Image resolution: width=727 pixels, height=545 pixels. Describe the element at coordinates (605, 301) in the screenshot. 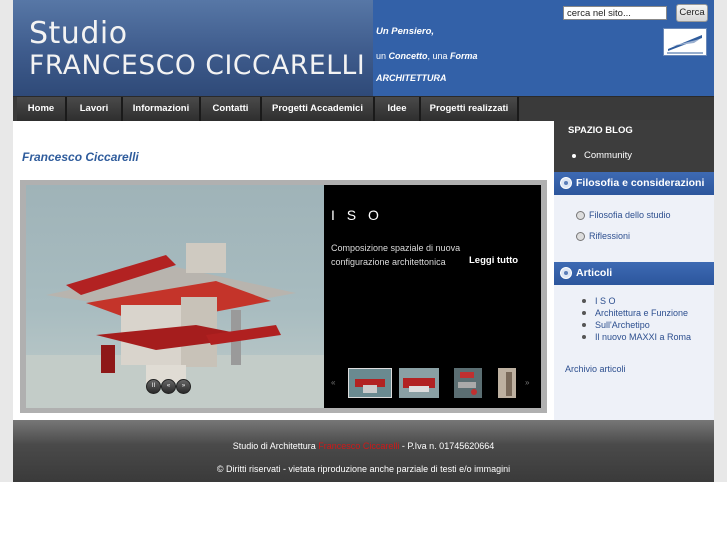

I see `article-link-iso: I S O` at that location.